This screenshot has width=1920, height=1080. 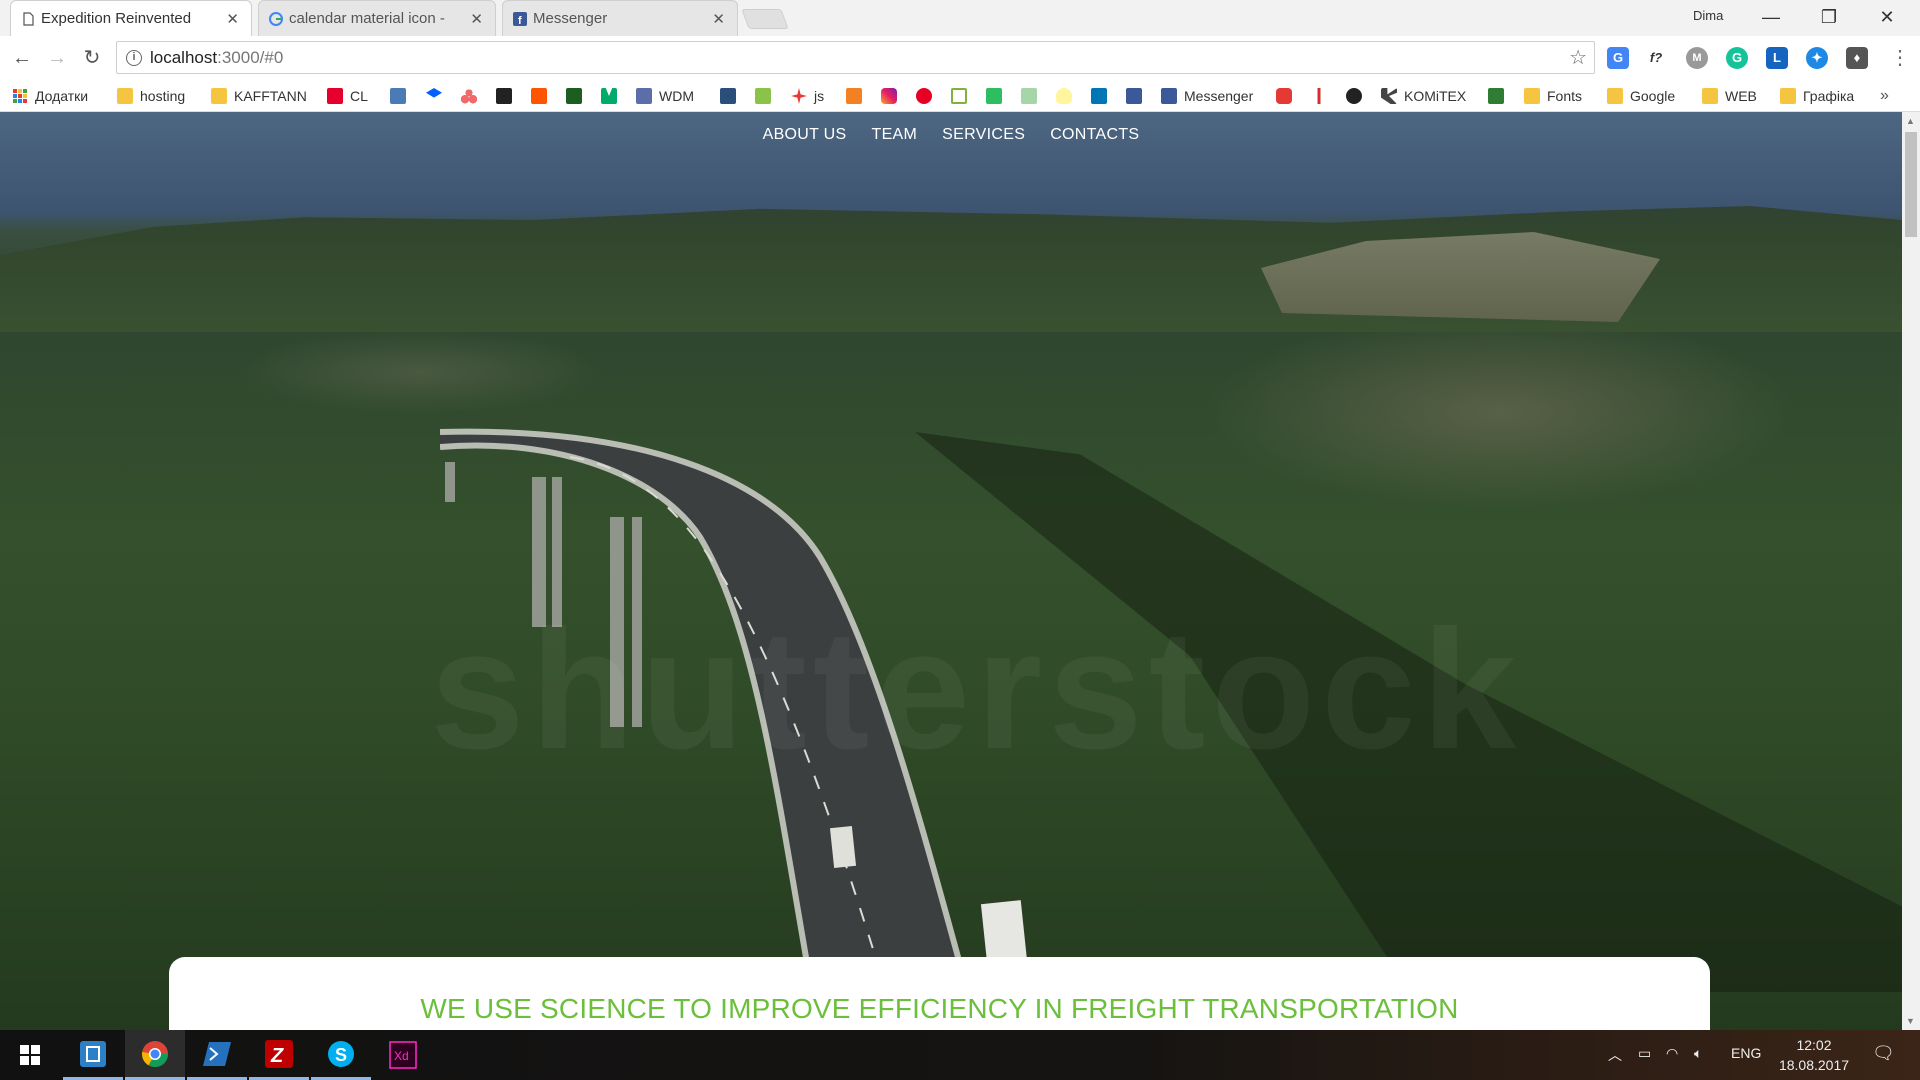 What do you see at coordinates (1746, 1053) in the screenshot?
I see `language-indicator: ENG` at bounding box center [1746, 1053].